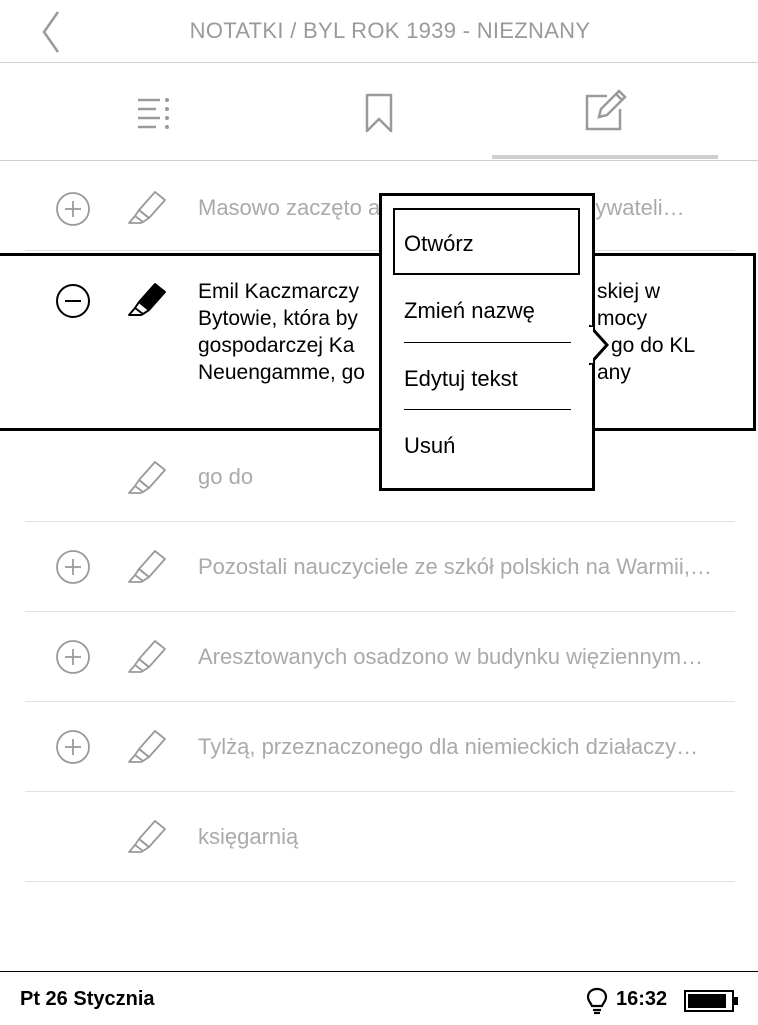  What do you see at coordinates (486, 241) in the screenshot?
I see `menu-focus-highlight` at bounding box center [486, 241].